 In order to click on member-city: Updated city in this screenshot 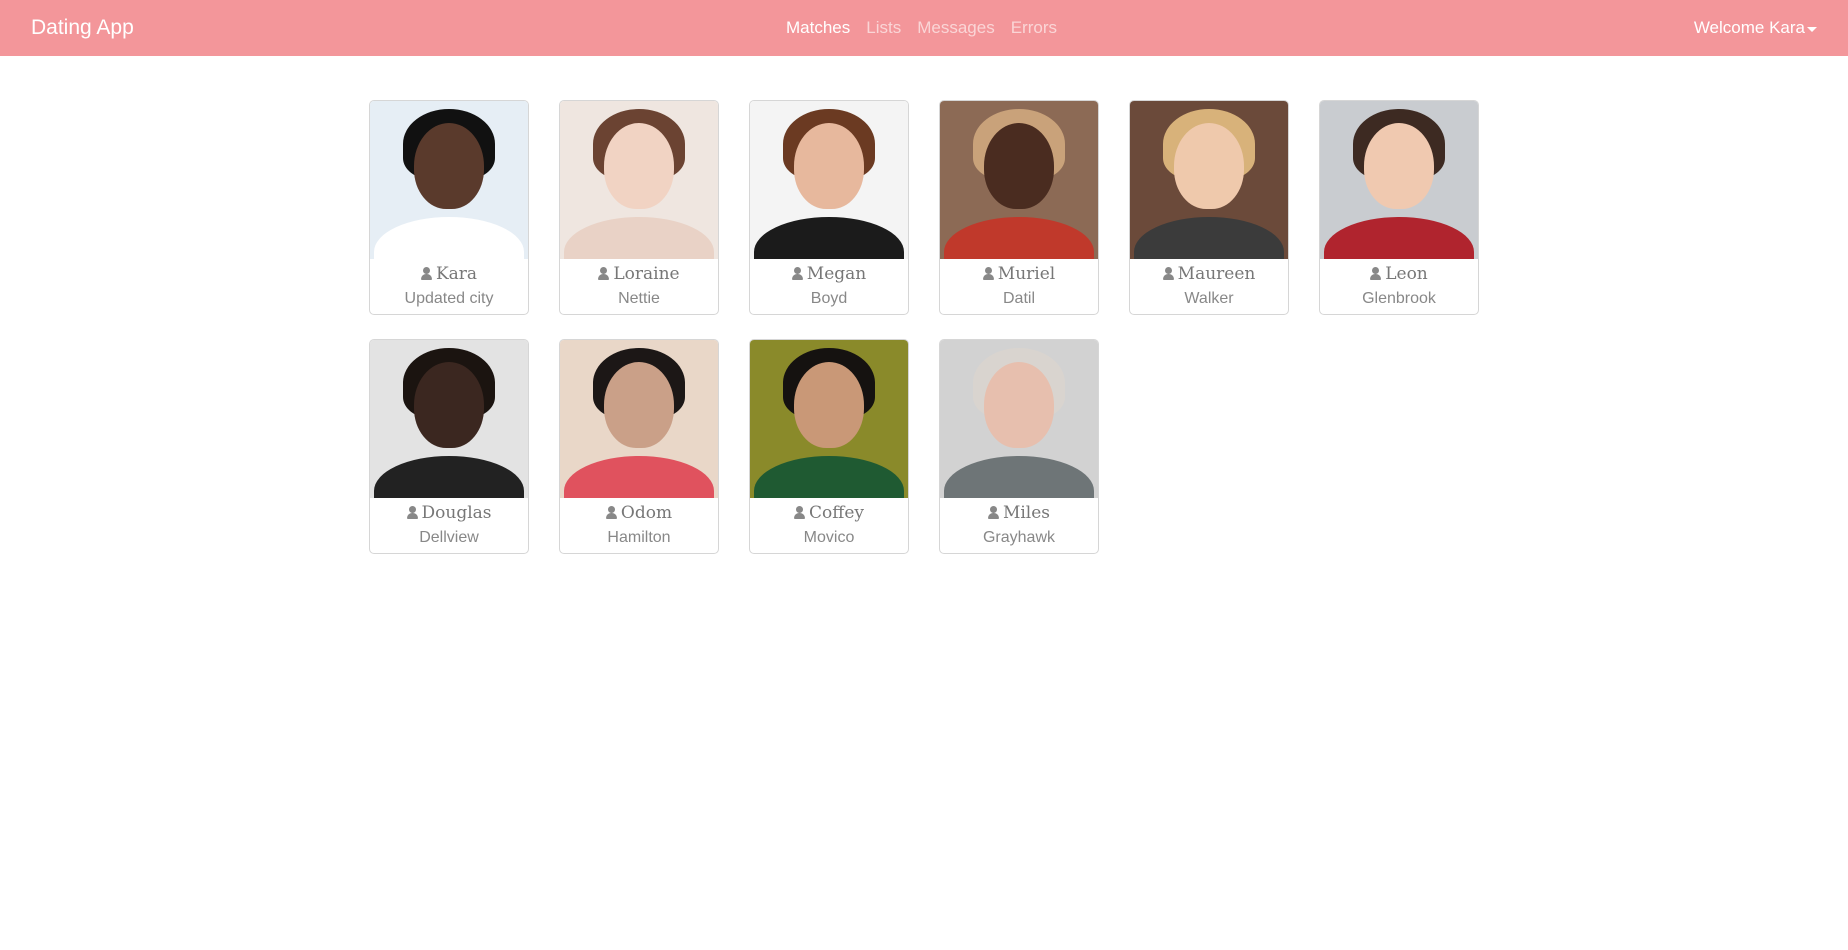, I will do `click(449, 298)`.